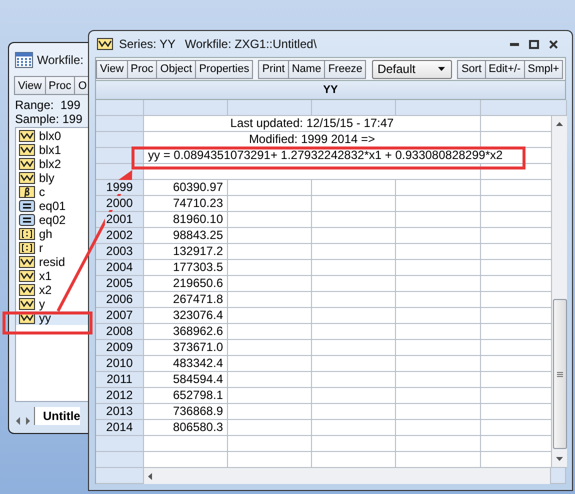 The image size is (575, 494). I want to click on equation-icon, so click(27, 220).